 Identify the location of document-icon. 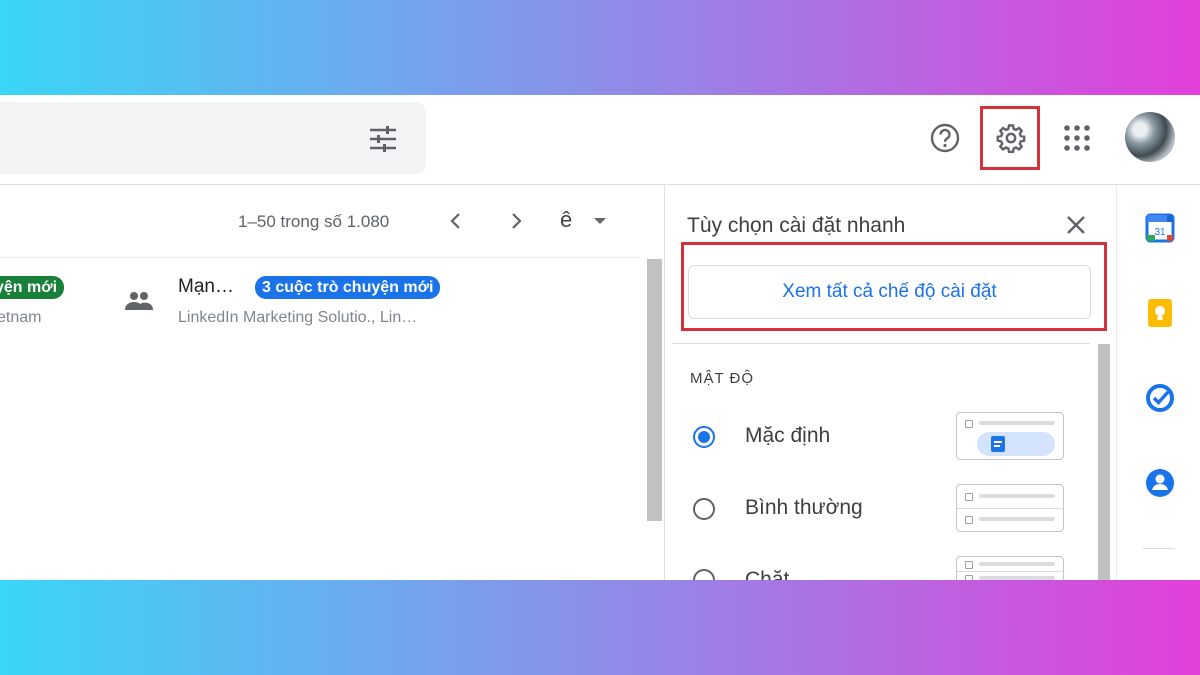
(998, 444).